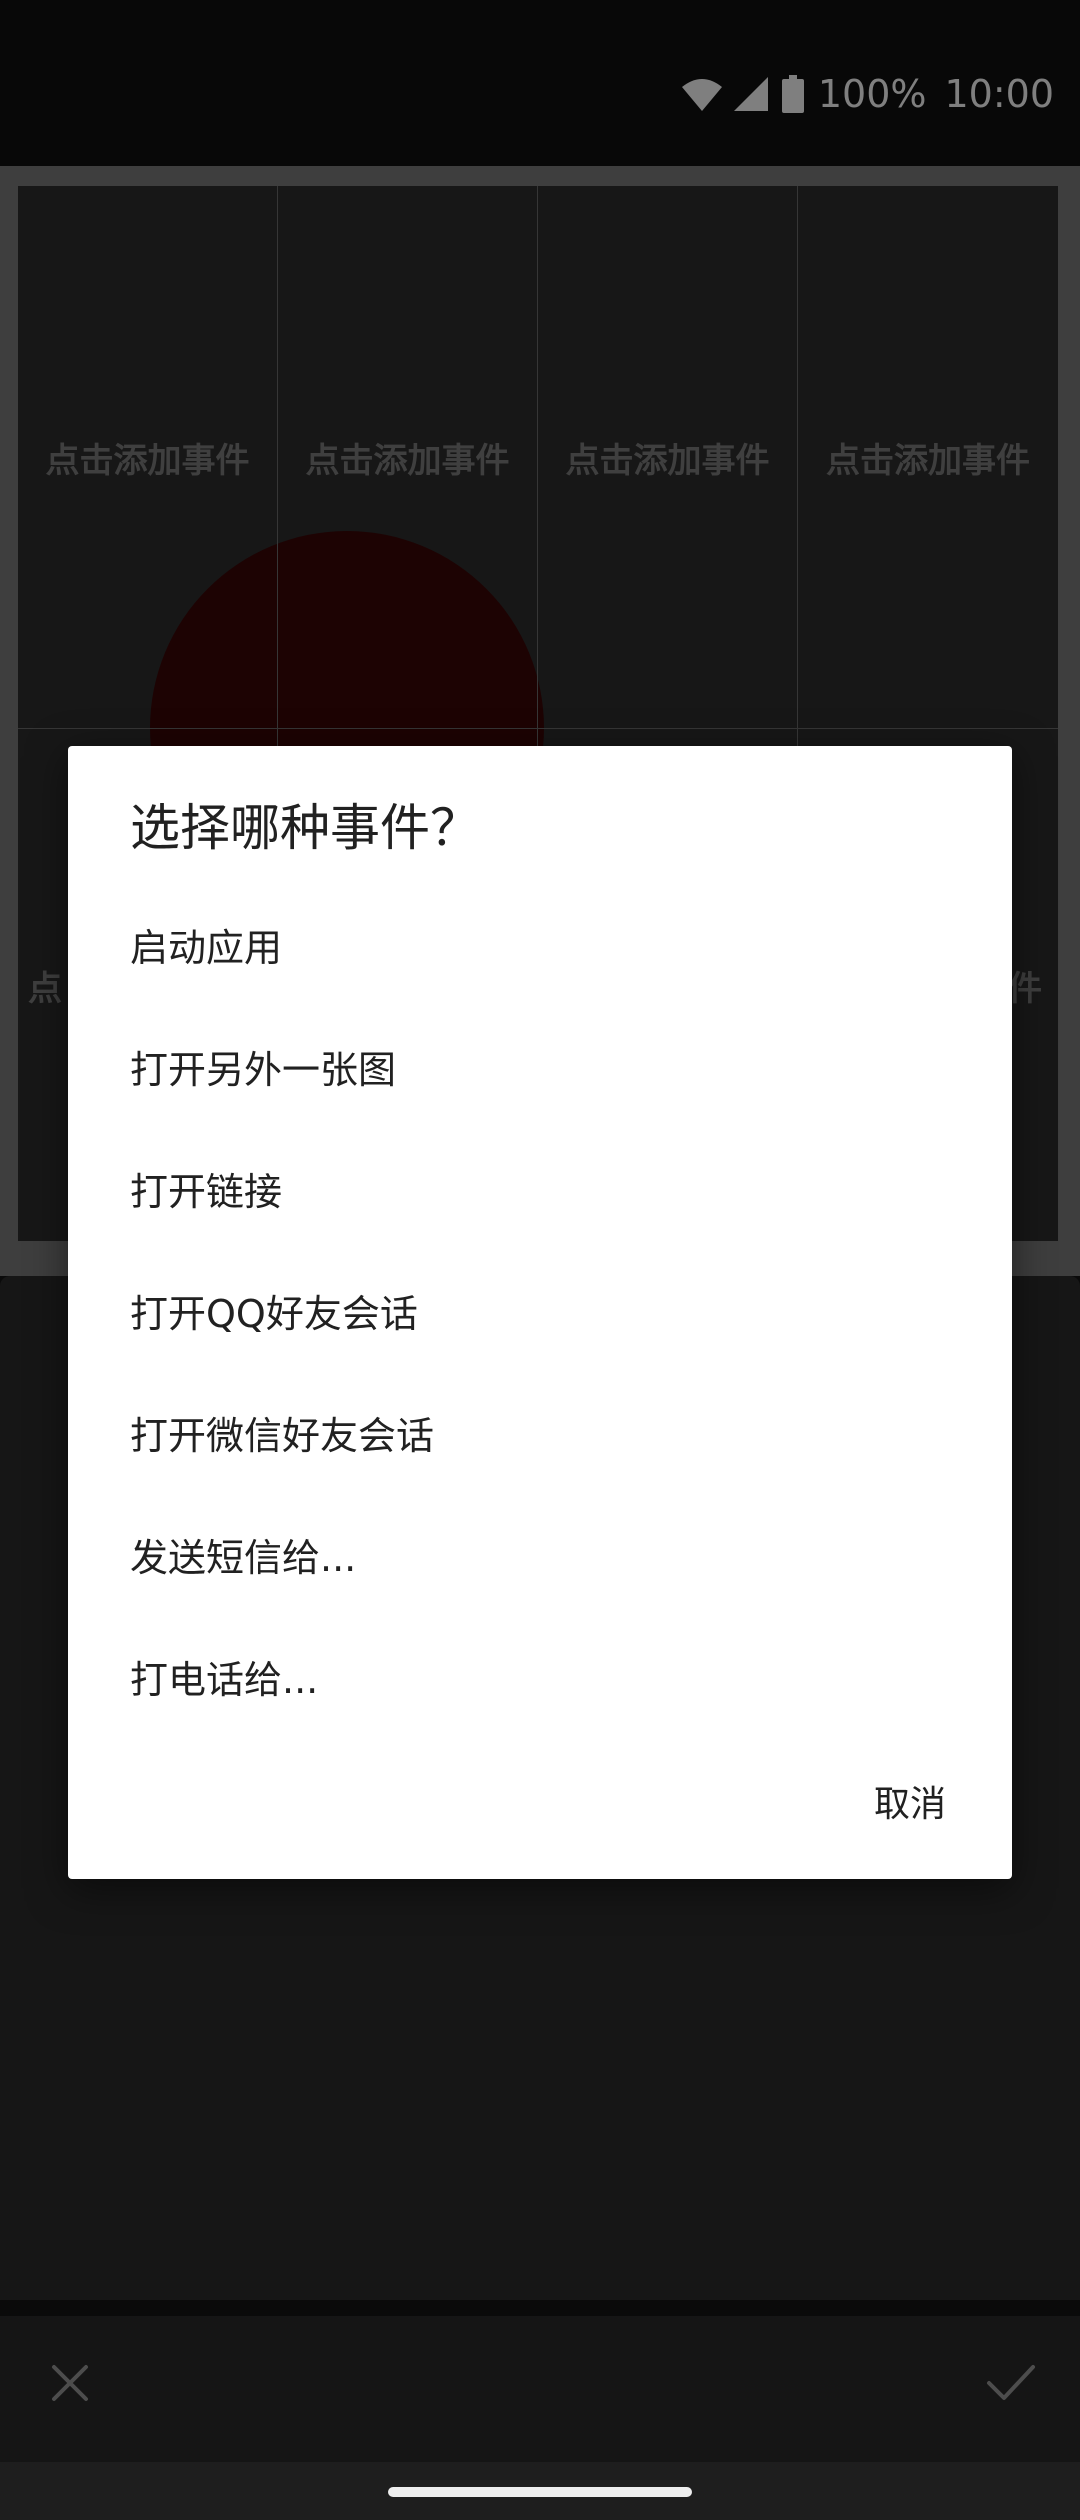 Image resolution: width=1080 pixels, height=2520 pixels. Describe the element at coordinates (305, 828) in the screenshot. I see `dialog-title: 选择哪种事件？` at that location.